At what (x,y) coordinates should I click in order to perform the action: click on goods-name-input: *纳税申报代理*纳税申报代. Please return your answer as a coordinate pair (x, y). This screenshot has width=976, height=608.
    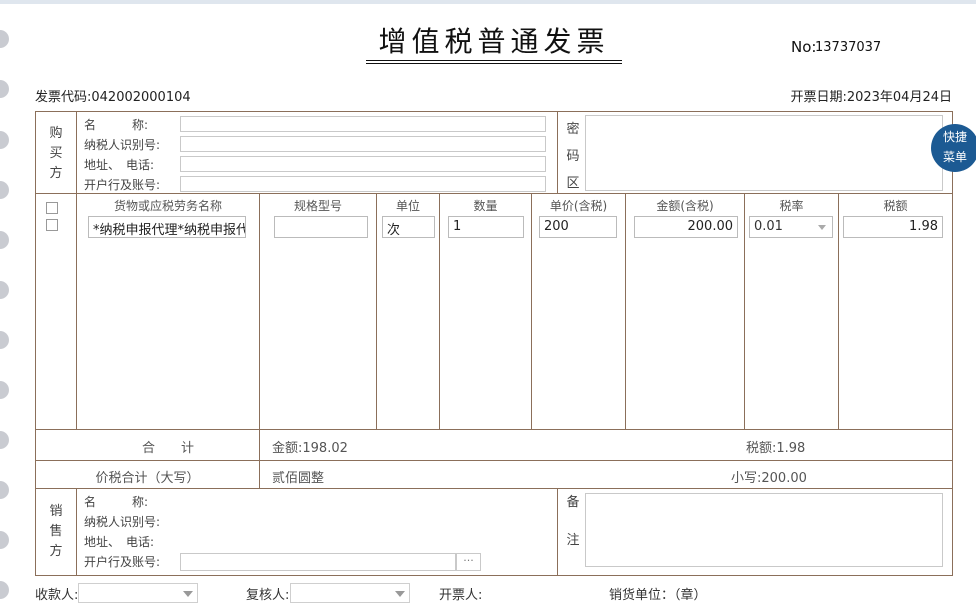
    Looking at the image, I should click on (167, 227).